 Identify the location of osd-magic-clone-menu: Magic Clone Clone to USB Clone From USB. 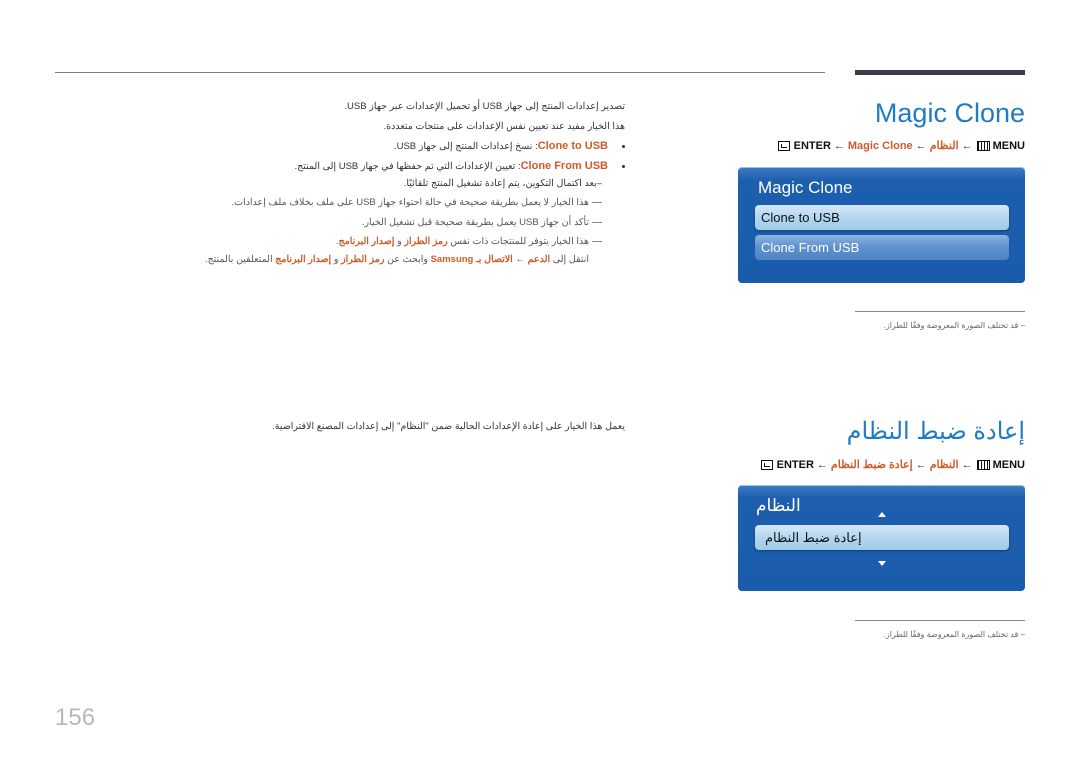
(881, 225).